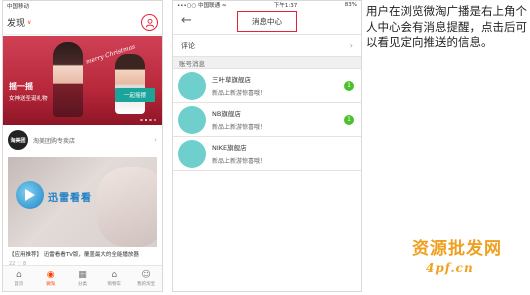 Image resolution: width=530 pixels, height=295 pixels. What do you see at coordinates (68, 79) in the screenshot?
I see `banner-model-image` at bounding box center [68, 79].